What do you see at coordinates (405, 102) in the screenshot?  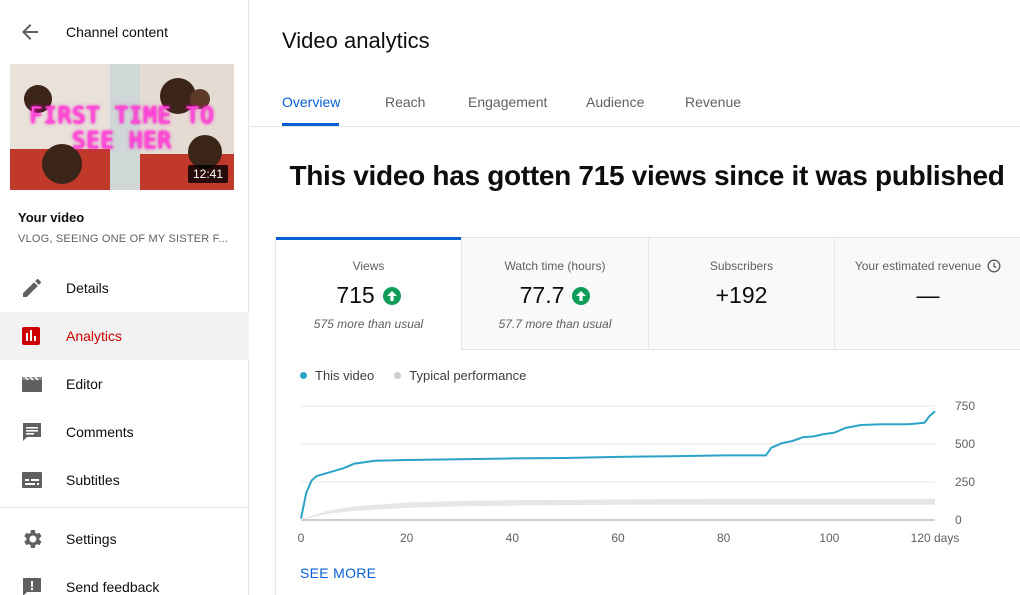 I see `tab-reach: Reach` at bounding box center [405, 102].